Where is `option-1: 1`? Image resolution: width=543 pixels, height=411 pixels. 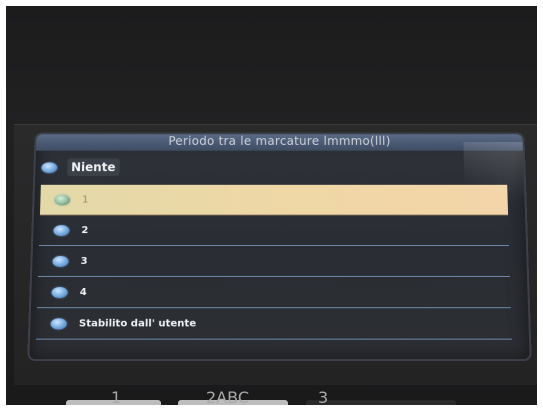
option-1: 1 is located at coordinates (274, 200).